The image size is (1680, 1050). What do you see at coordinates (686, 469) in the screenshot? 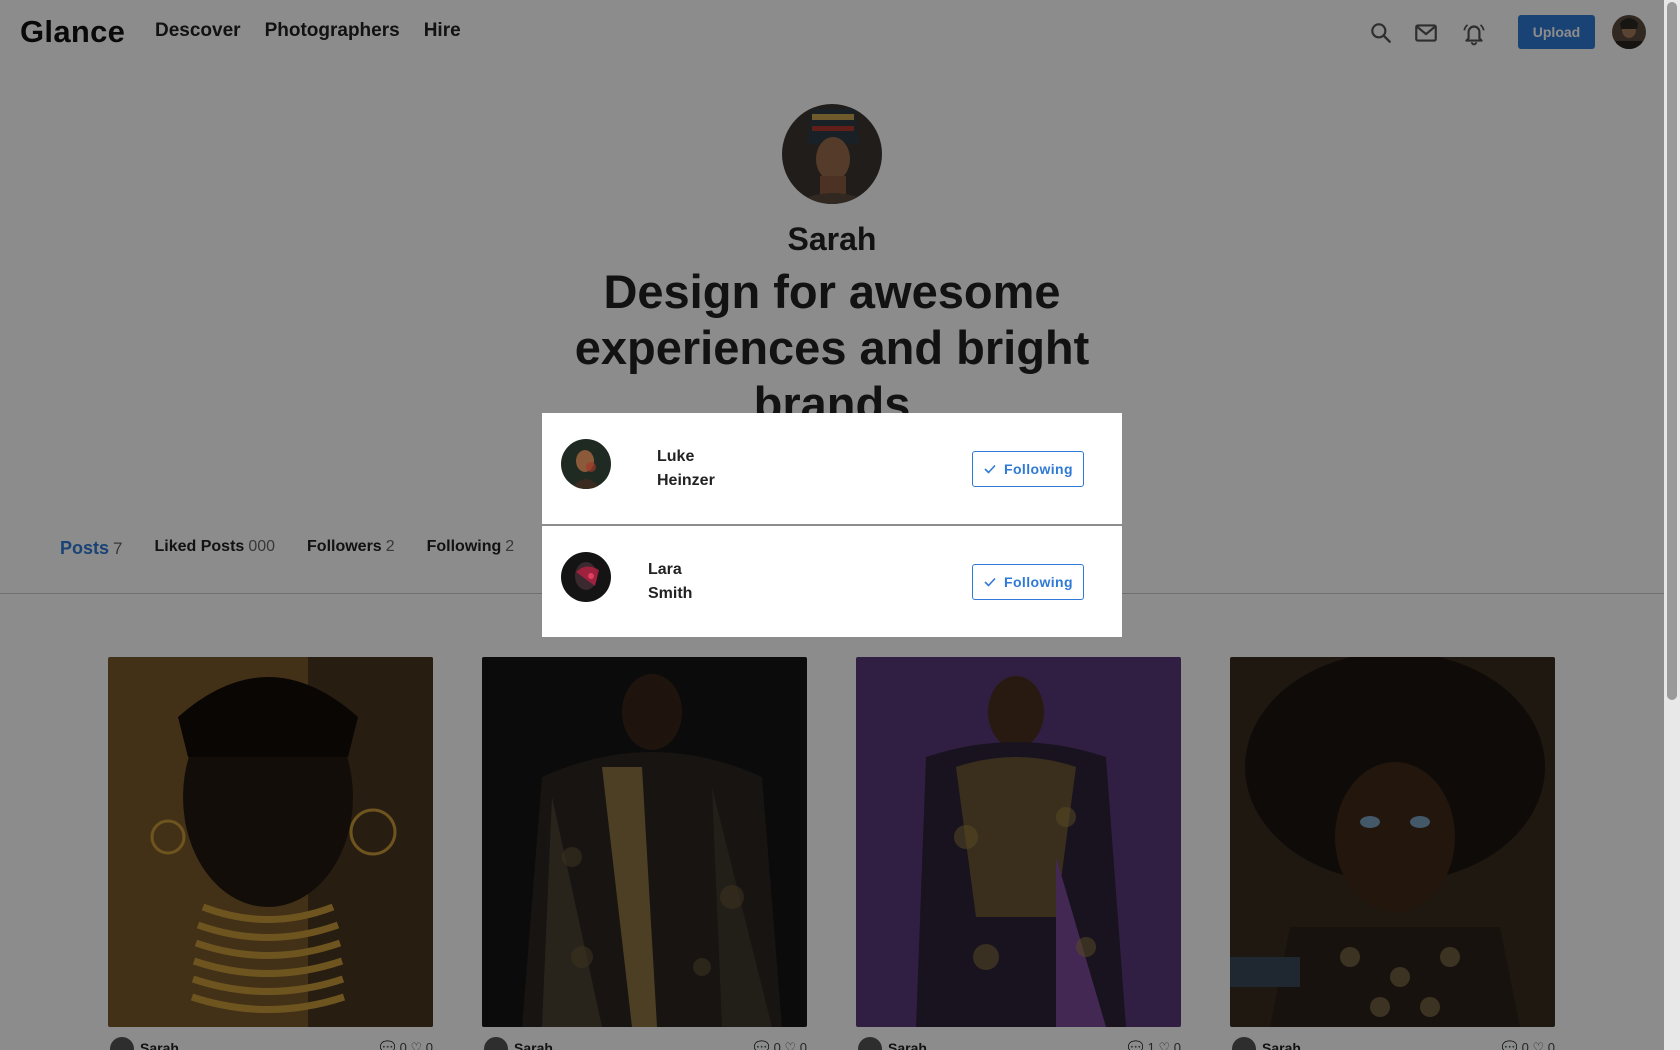
I see `user-name: Luke Heinzer` at bounding box center [686, 469].